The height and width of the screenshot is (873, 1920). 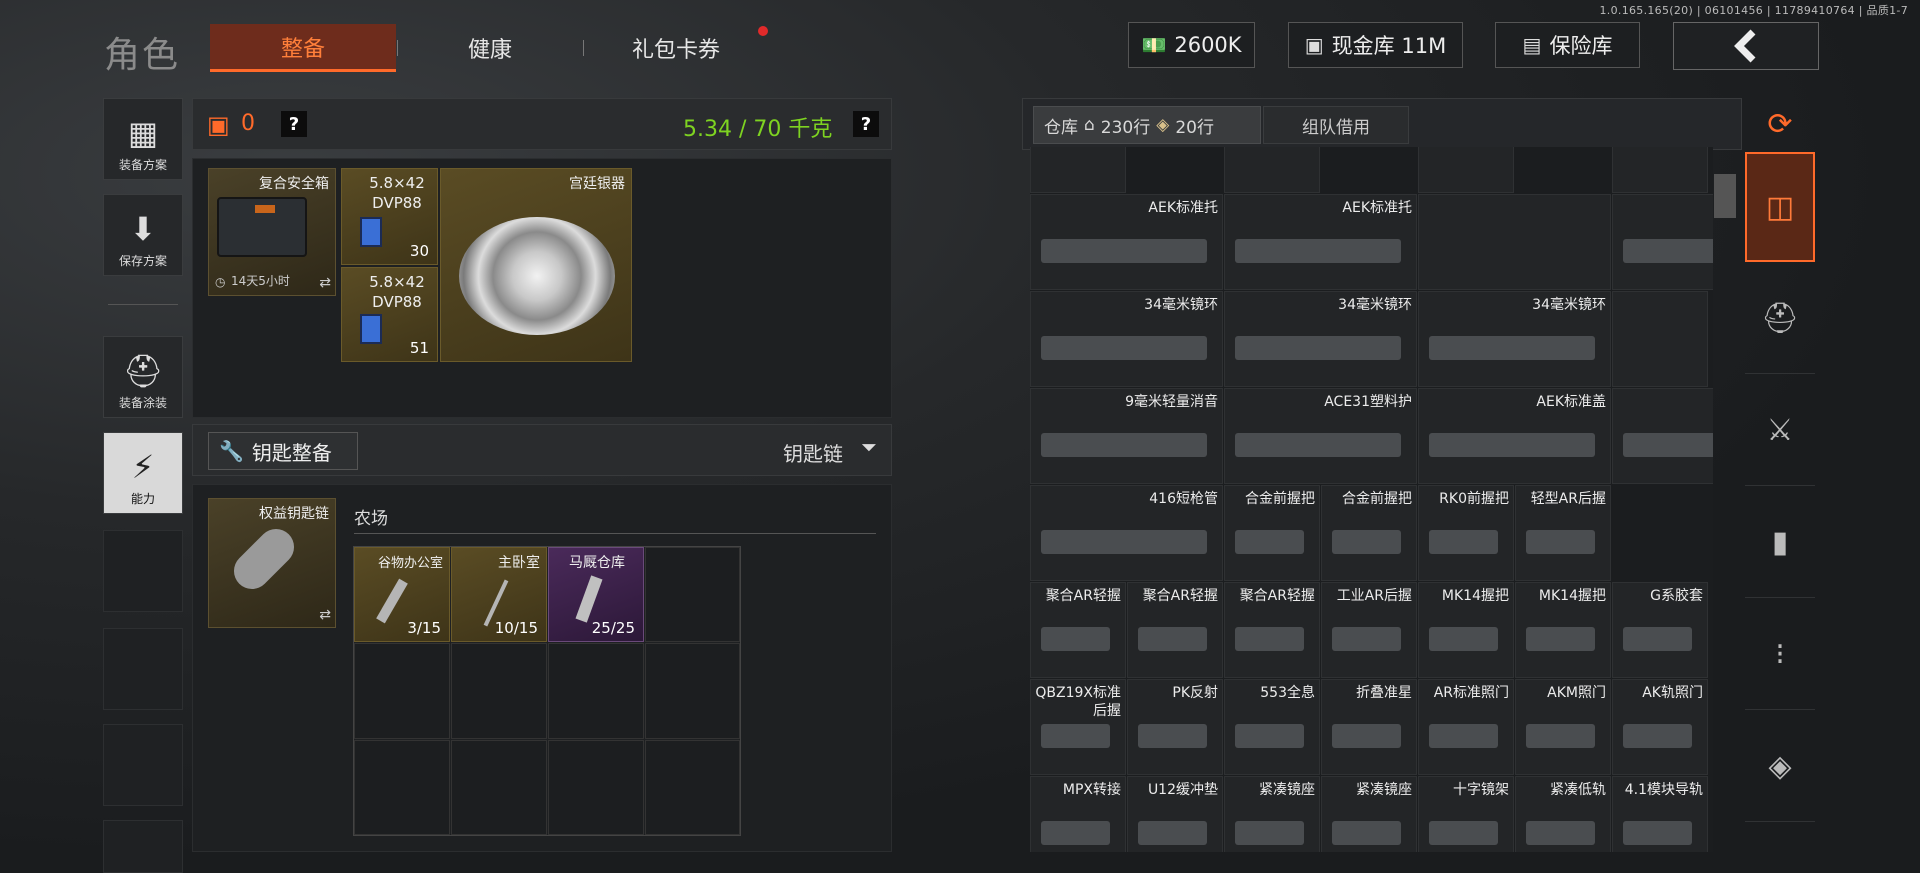 What do you see at coordinates (272, 232) in the screenshot?
I see `safe-box-slot: 复合安全箱 ◷ 14天5小时 ⇄` at bounding box center [272, 232].